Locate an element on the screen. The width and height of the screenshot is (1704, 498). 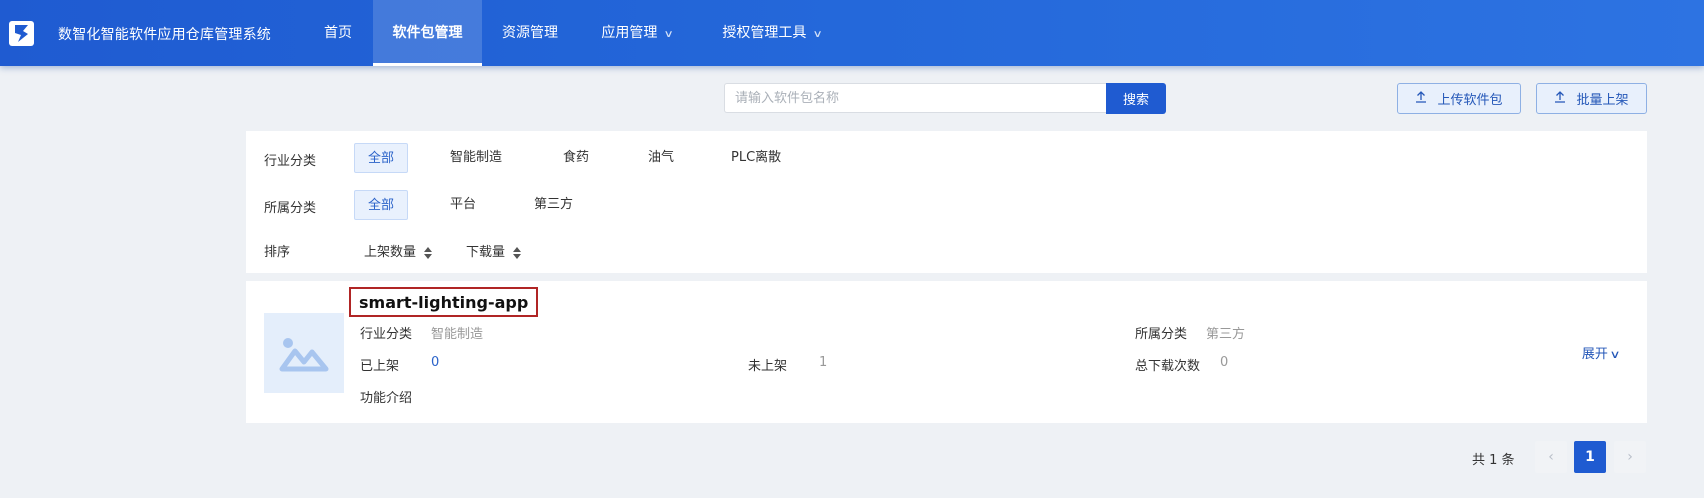
nav-resource-management-label: 资源管理 is located at coordinates (530, 33).